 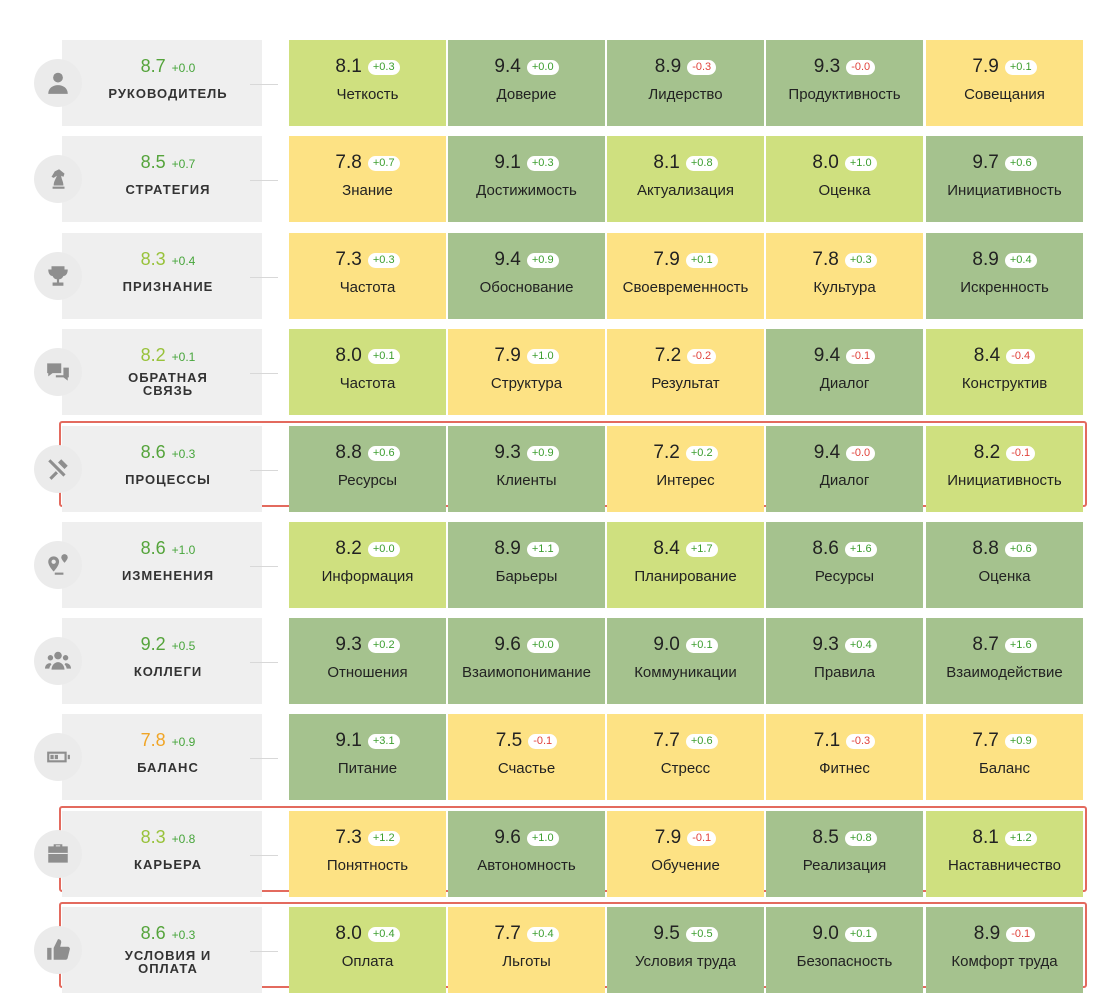 What do you see at coordinates (685, 565) in the screenshot?
I see `metric-cell: 8.4 +1.7 Планирование` at bounding box center [685, 565].